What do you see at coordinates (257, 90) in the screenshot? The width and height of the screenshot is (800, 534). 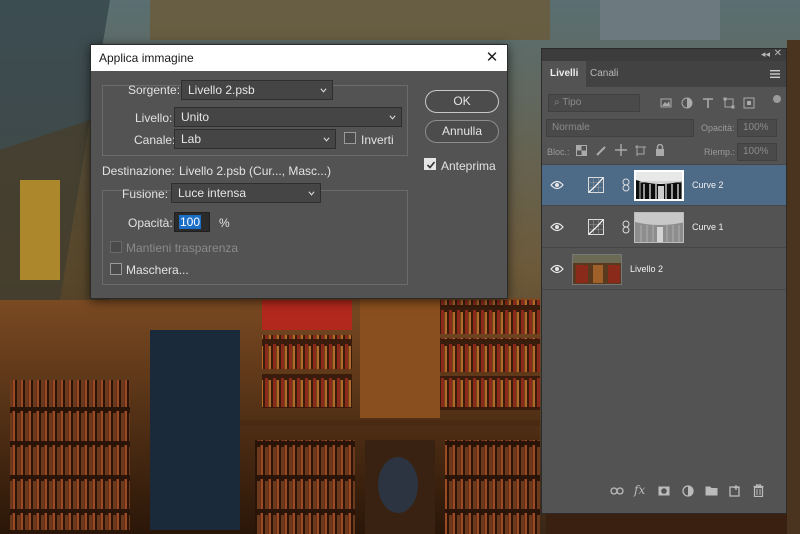 I see `source-select: Livello 2.psb` at bounding box center [257, 90].